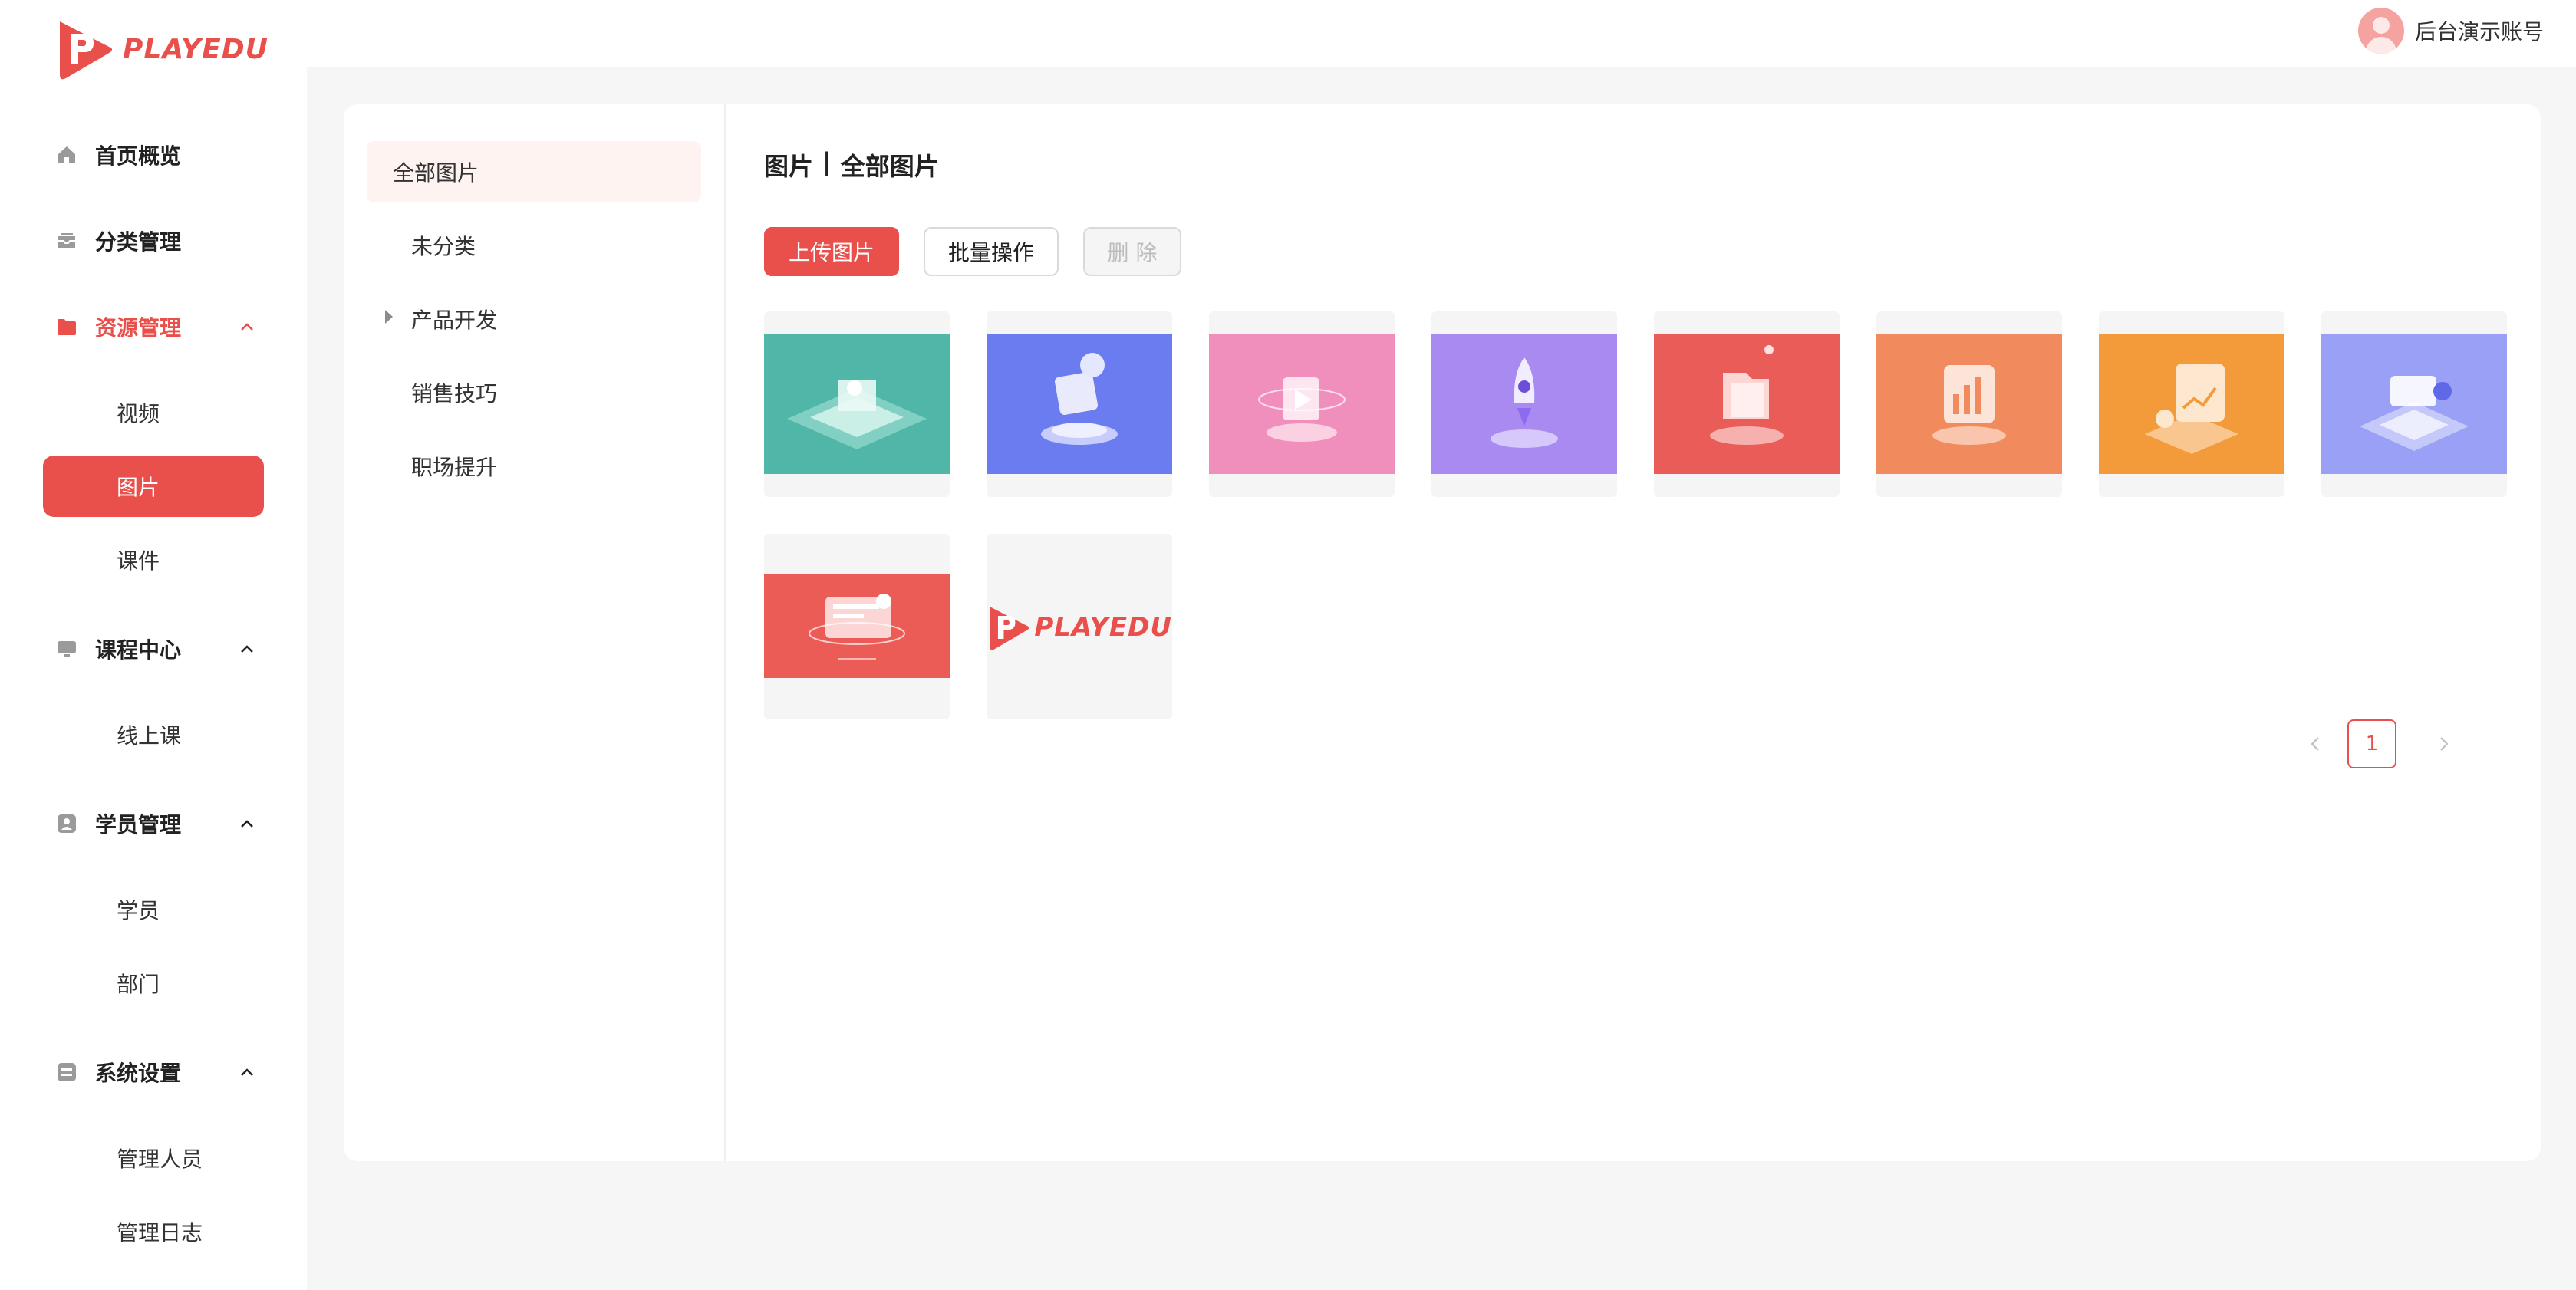 The height and width of the screenshot is (1290, 2576). I want to click on image-thumb-purple, so click(1524, 404).